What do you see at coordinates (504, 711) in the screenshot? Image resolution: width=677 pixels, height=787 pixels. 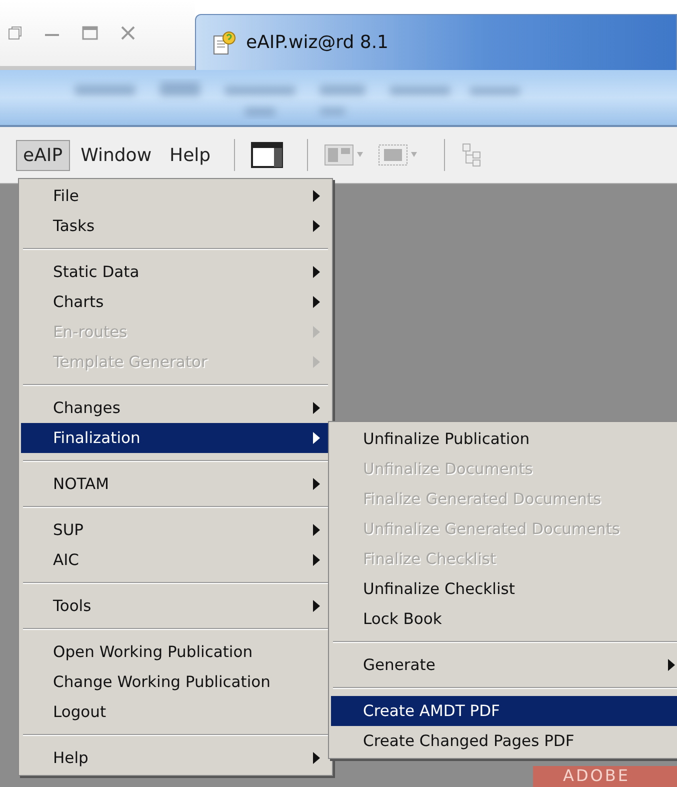 I see `menu-item: Create AMDT PDF` at bounding box center [504, 711].